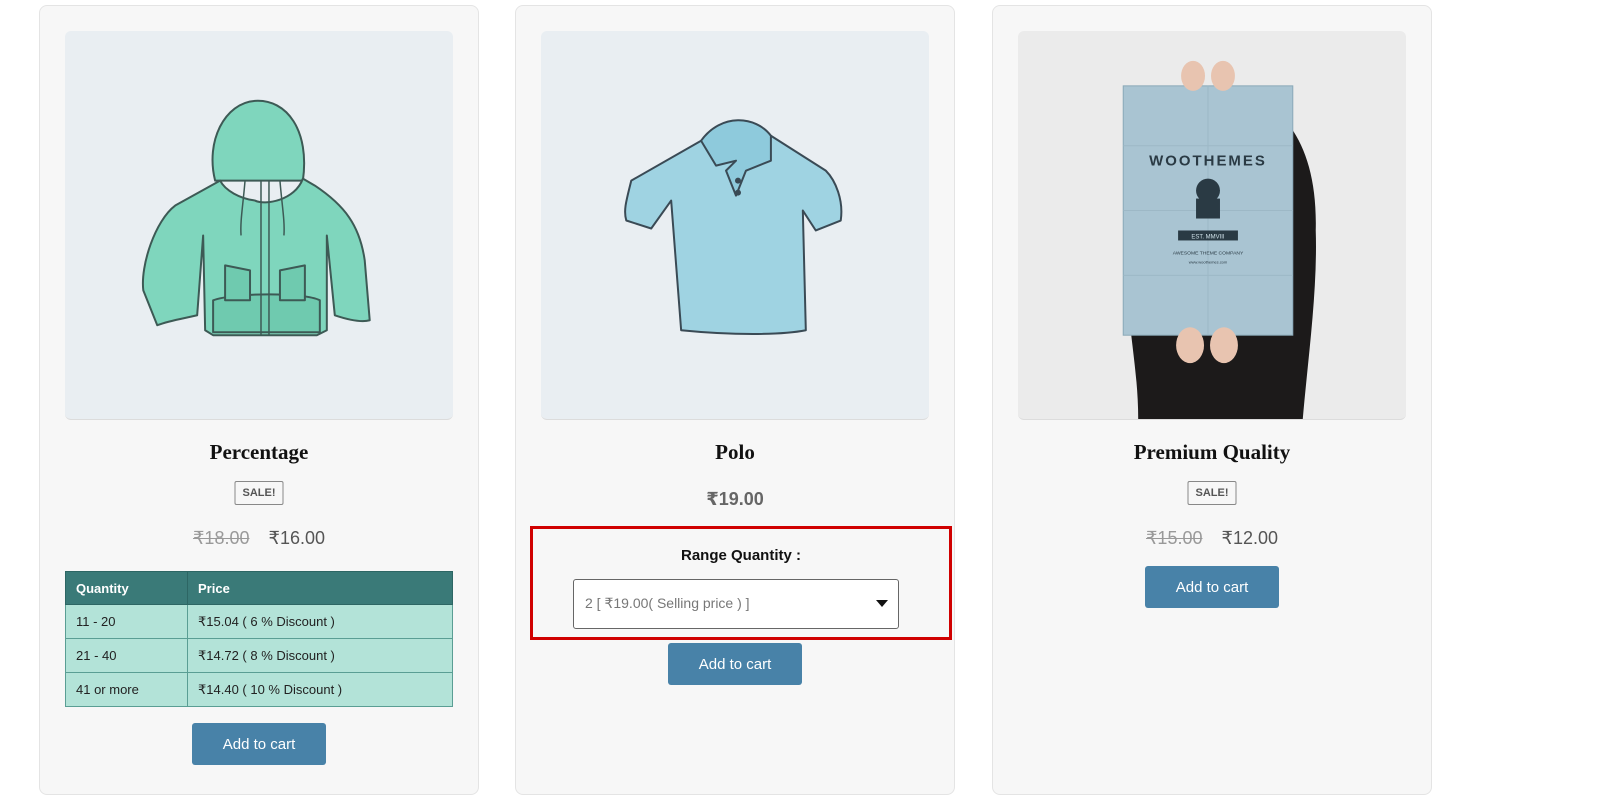 The width and height of the screenshot is (1618, 795). What do you see at coordinates (259, 538) in the screenshot?
I see `price-row: ₹18.00 ₹16.00` at bounding box center [259, 538].